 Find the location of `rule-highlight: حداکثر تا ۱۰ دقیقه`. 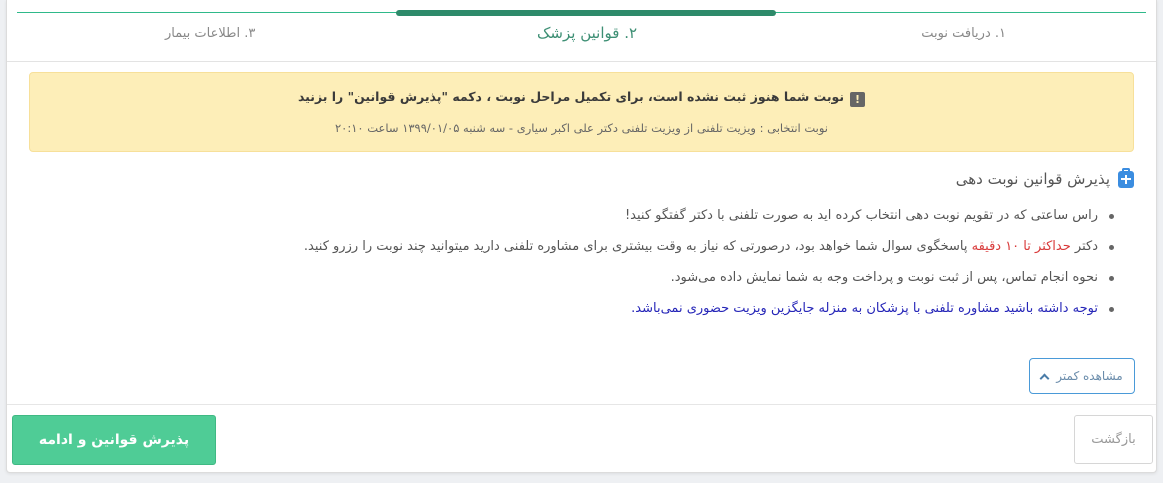

rule-highlight: حداکثر تا ۱۰ دقیقه is located at coordinates (1021, 246).